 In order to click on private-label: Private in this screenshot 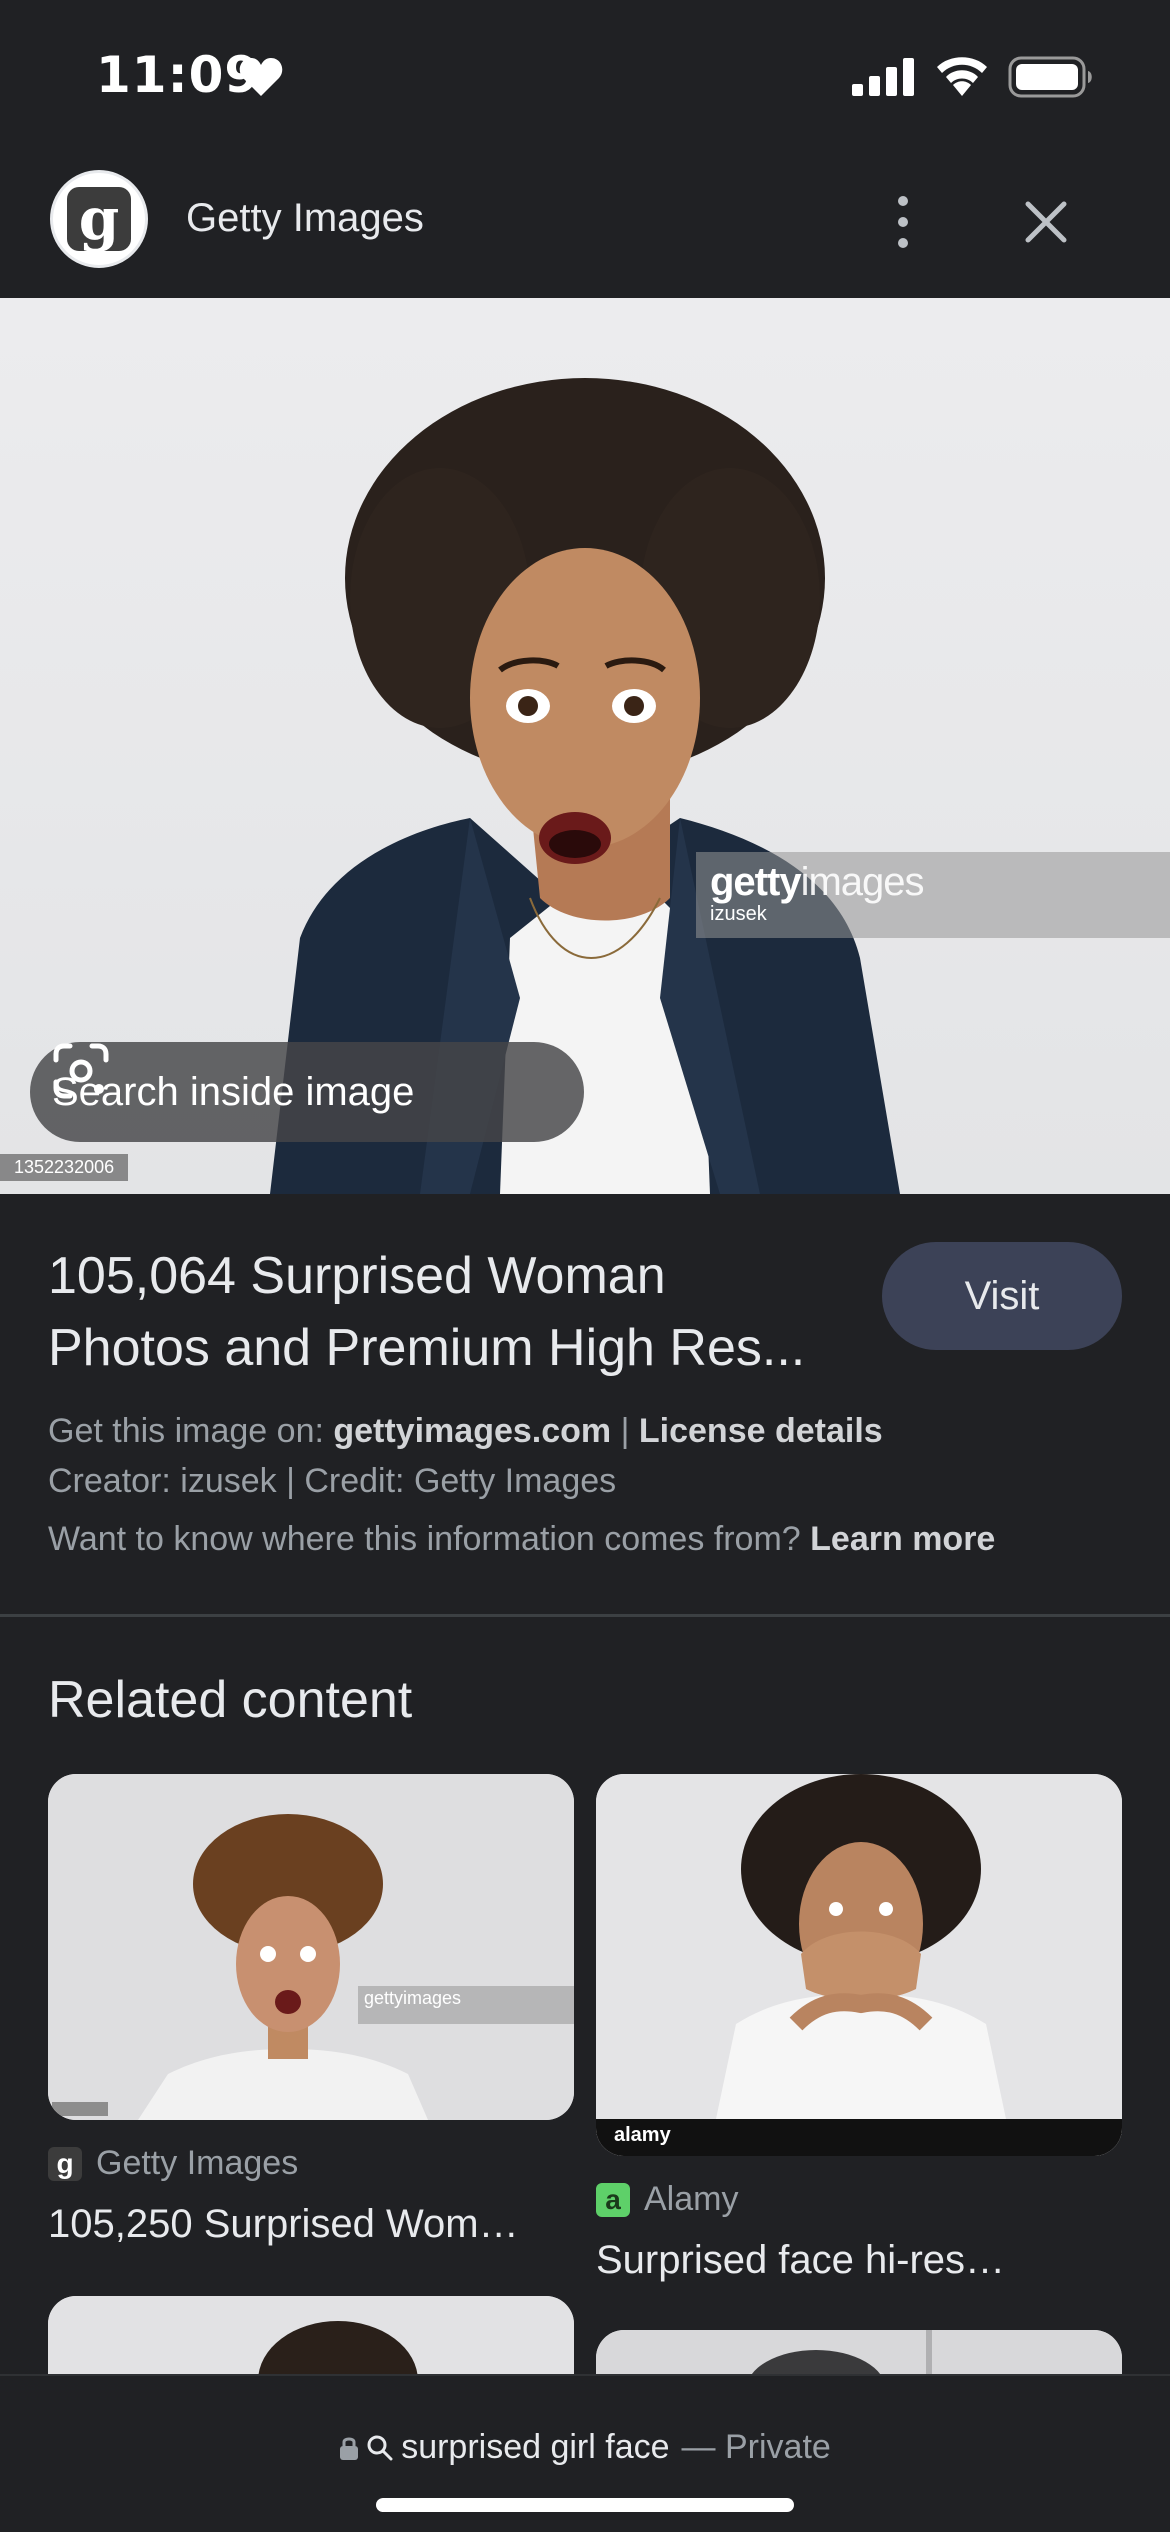, I will do `click(777, 2447)`.